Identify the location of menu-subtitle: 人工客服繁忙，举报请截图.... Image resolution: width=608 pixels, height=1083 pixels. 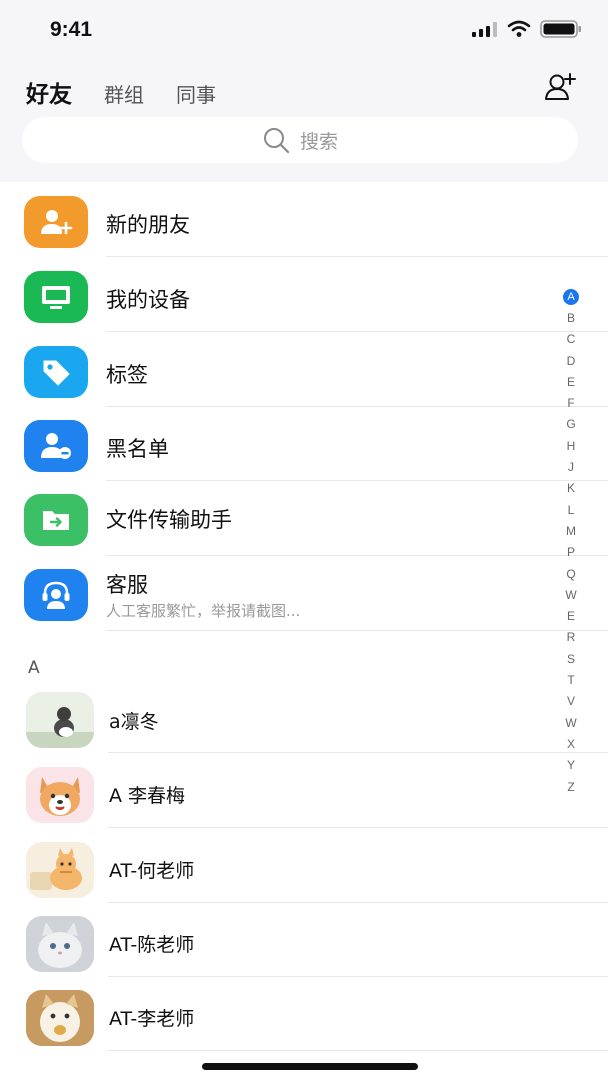
(203, 611).